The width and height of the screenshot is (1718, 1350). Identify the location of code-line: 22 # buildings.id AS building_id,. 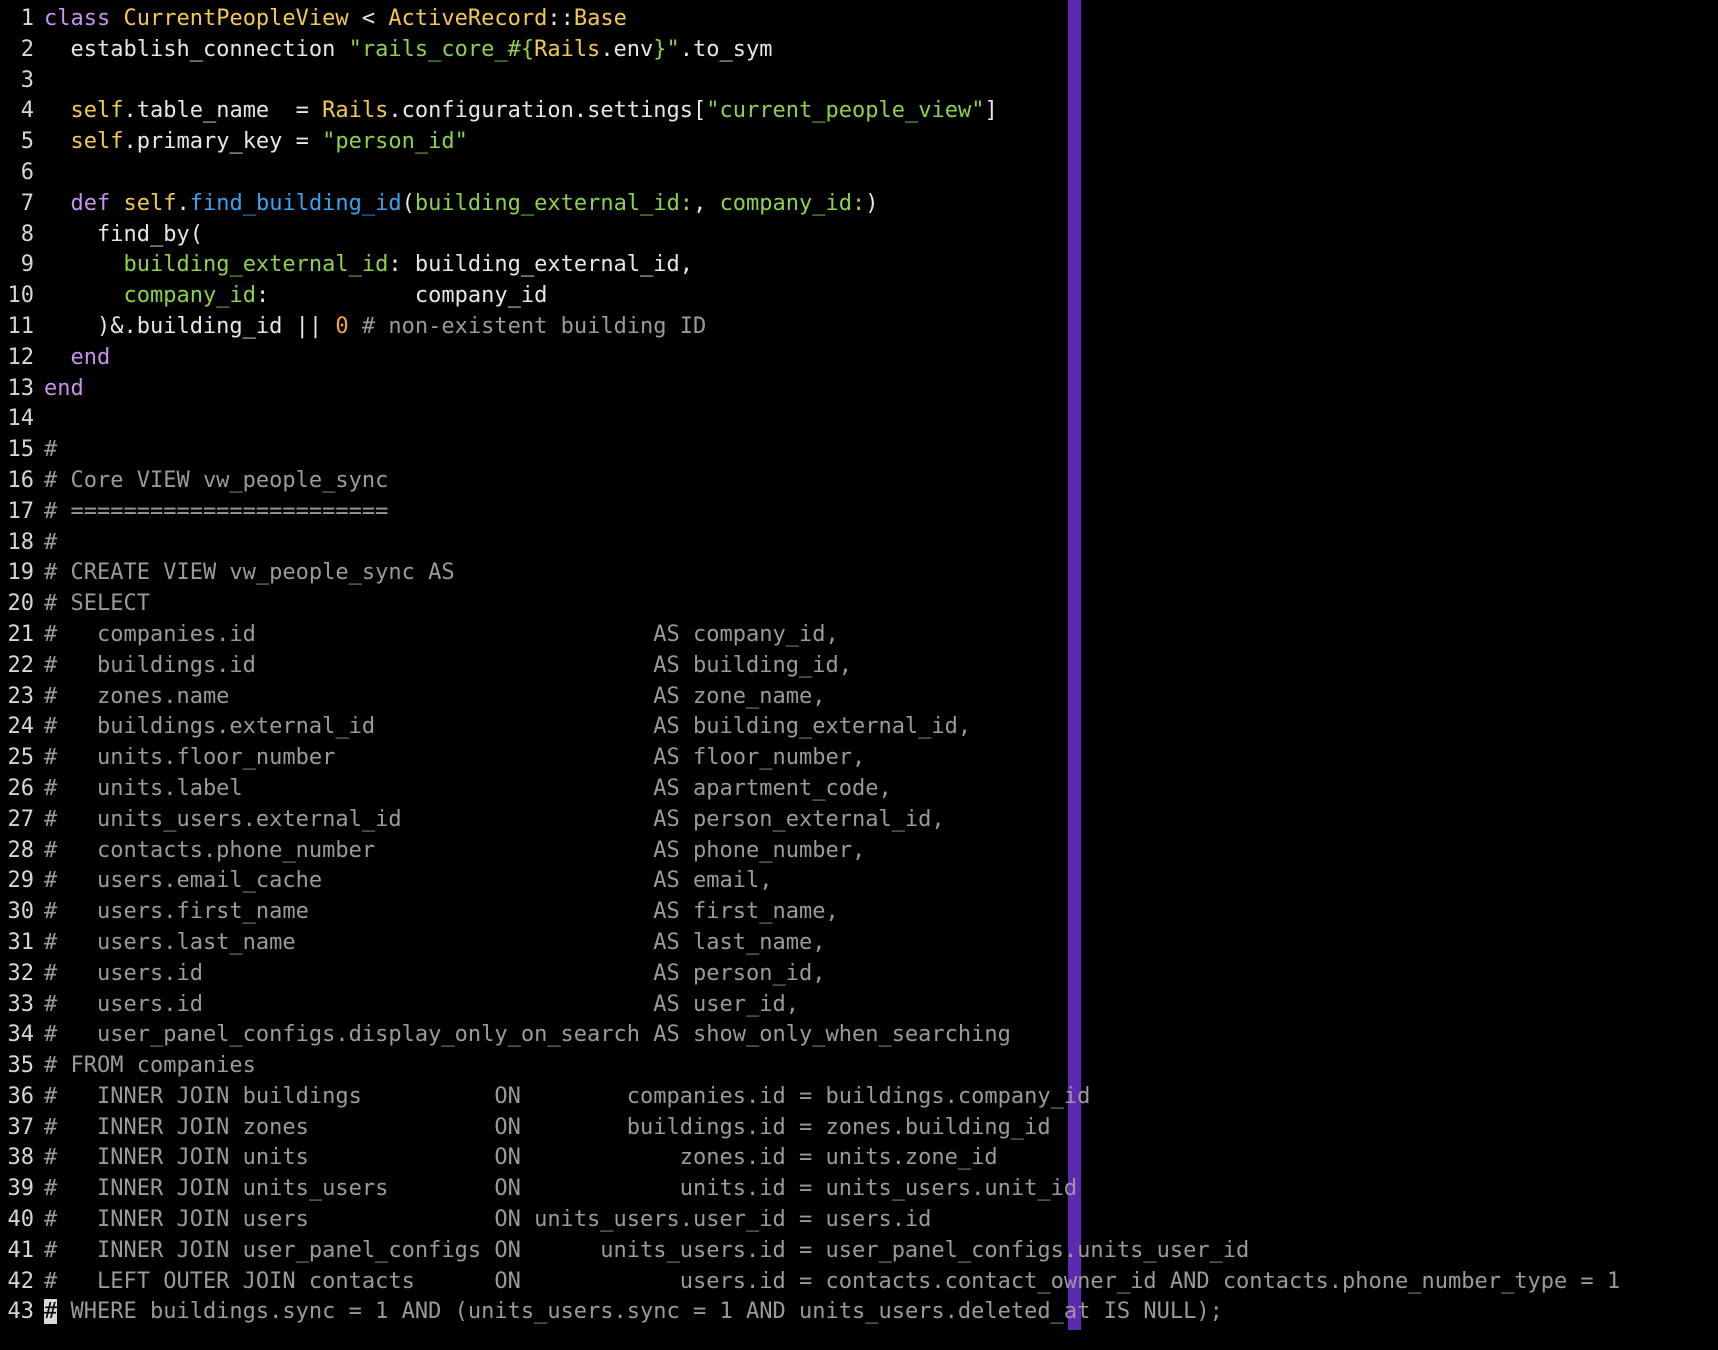
(810, 666).